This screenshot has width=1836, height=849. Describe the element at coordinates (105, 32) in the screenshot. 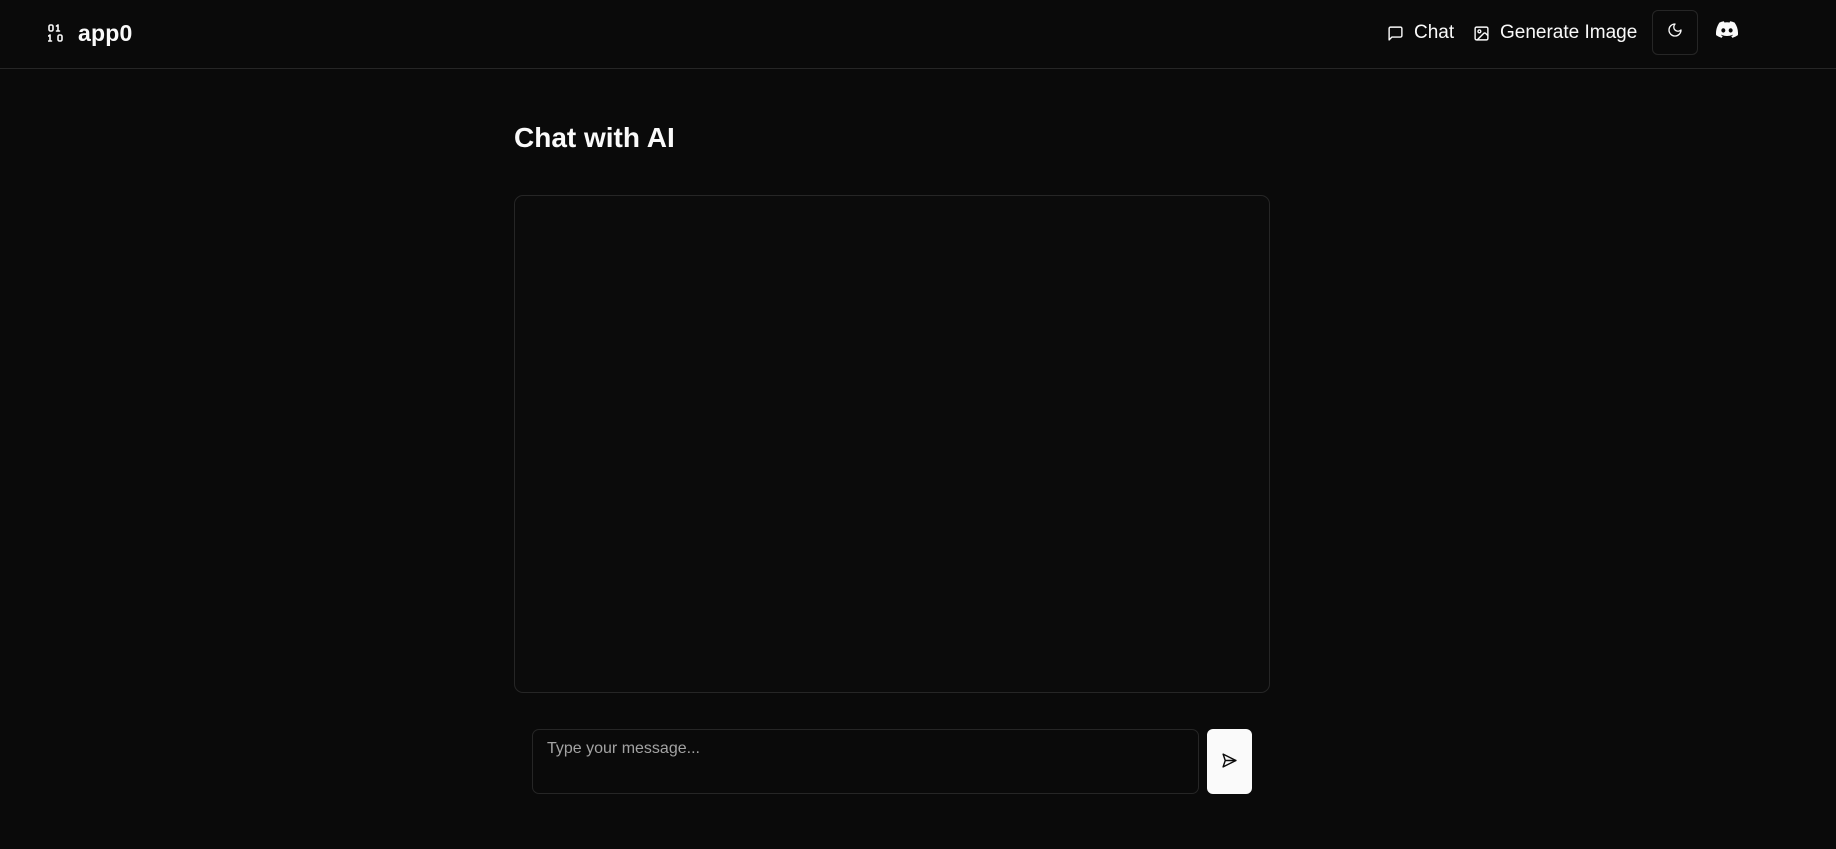

I see `brand-name: app0` at that location.